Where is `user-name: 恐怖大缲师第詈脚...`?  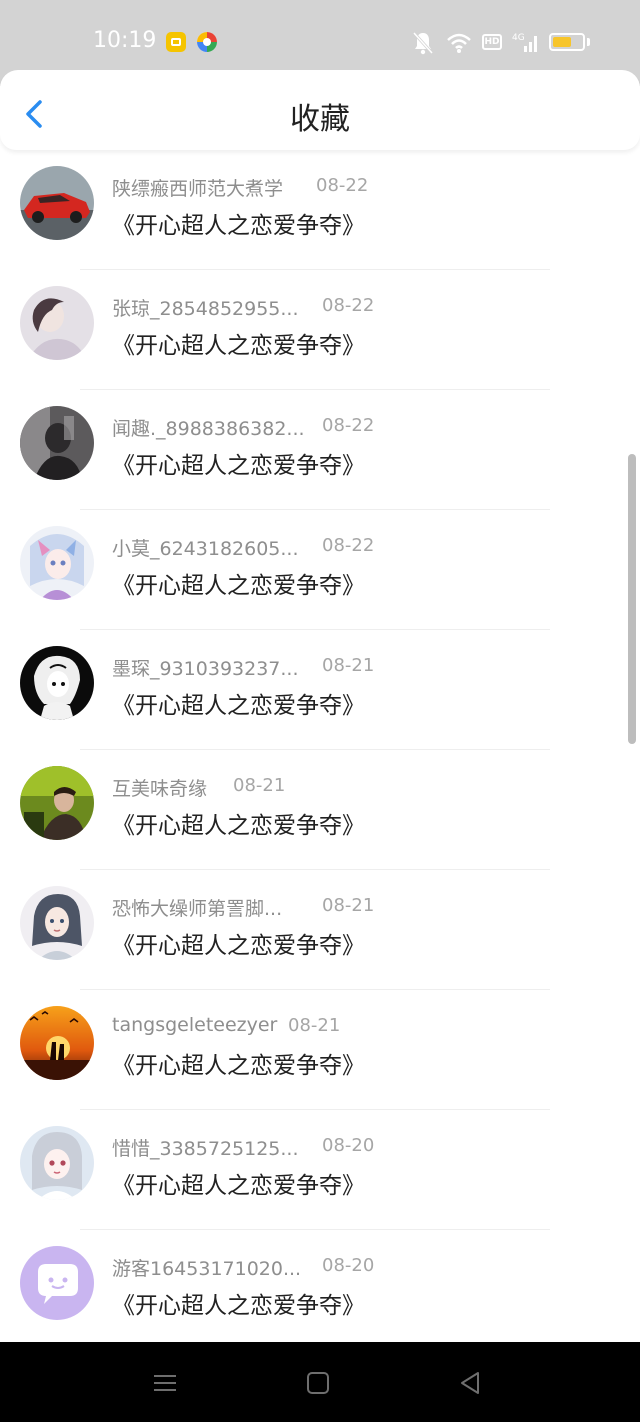 user-name: 恐怖大缲师第詈脚... is located at coordinates (197, 909).